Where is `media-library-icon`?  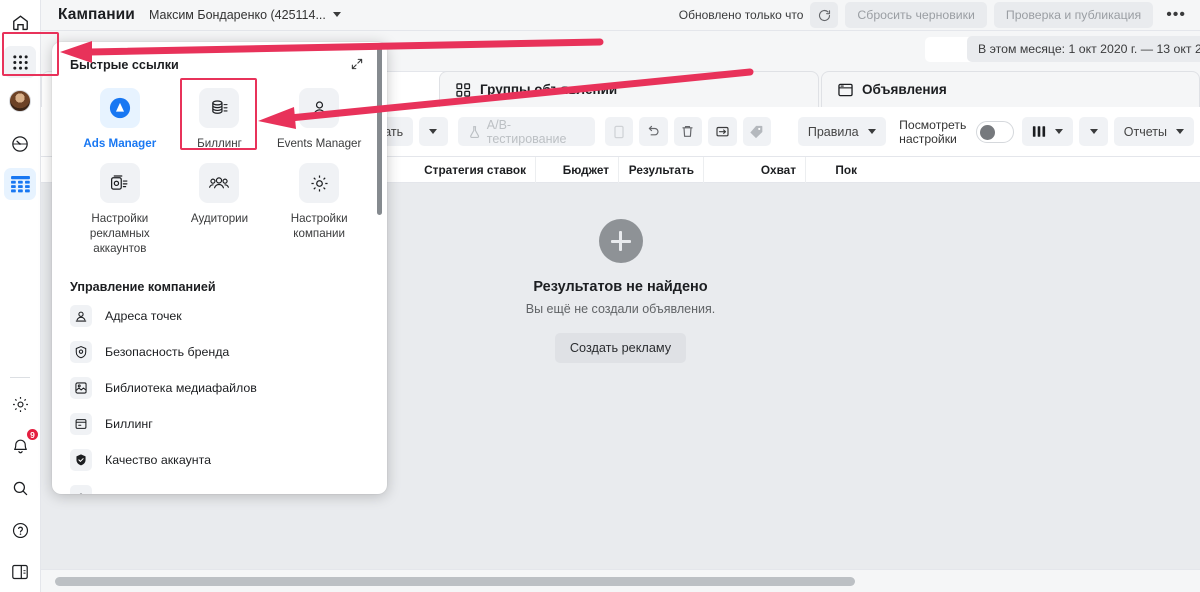
media-library-icon is located at coordinates (81, 388).